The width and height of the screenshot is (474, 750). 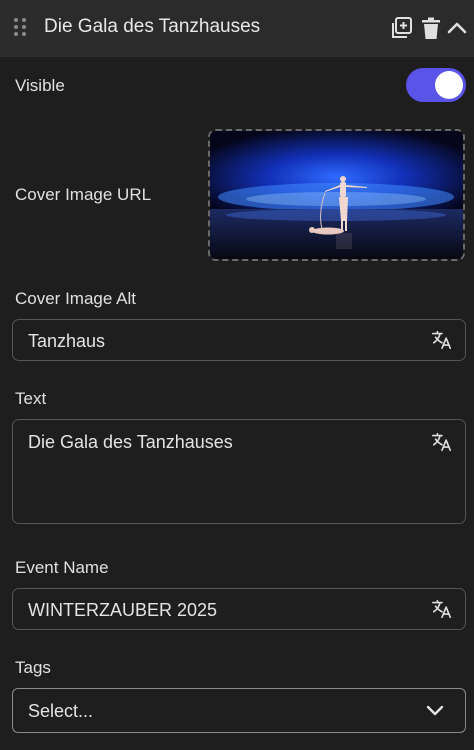 What do you see at coordinates (239, 609) in the screenshot?
I see `event-name-field: WINTERZAUBER 2025` at bounding box center [239, 609].